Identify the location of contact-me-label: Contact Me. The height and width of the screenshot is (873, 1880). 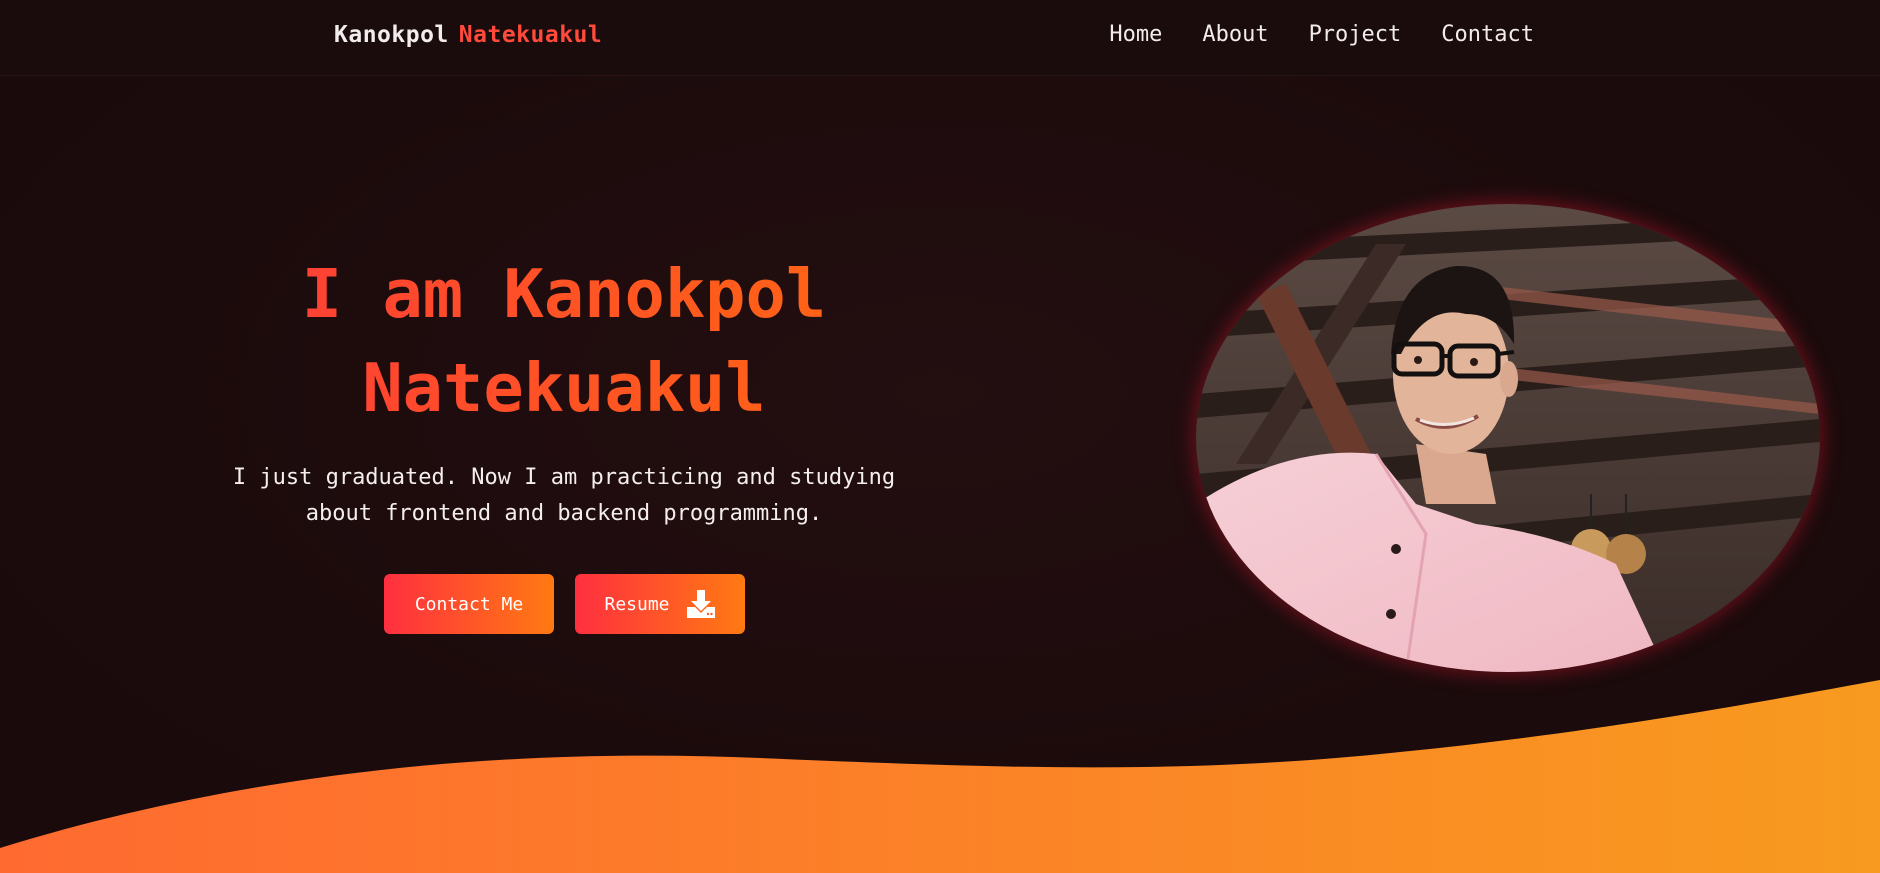
(469, 604).